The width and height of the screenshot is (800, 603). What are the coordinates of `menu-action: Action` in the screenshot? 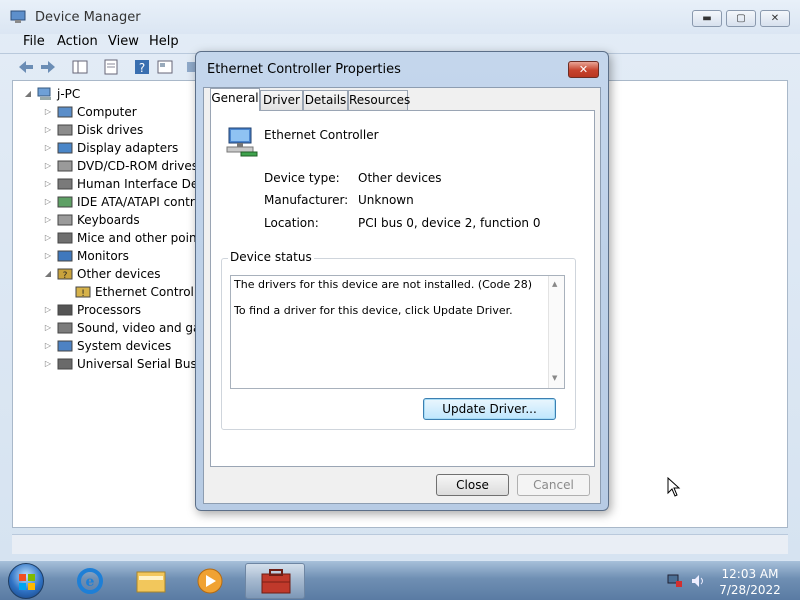 It's located at (77, 41).